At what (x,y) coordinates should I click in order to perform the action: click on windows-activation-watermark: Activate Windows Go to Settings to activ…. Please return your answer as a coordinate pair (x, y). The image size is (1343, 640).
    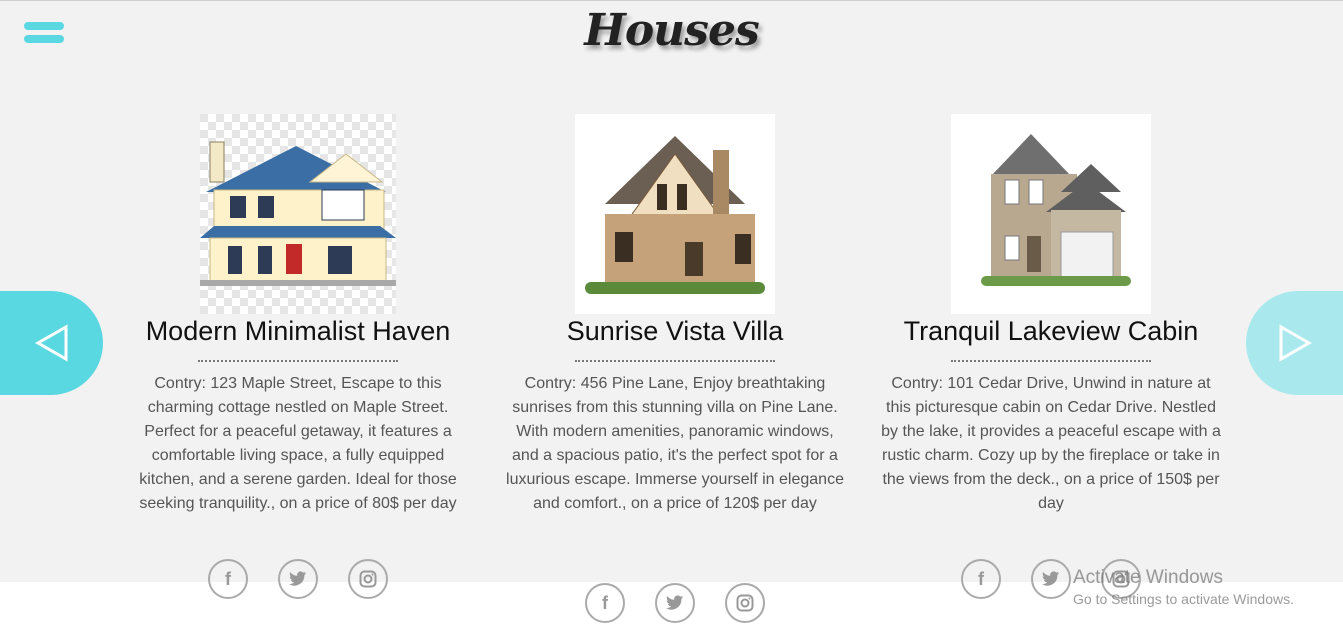
    Looking at the image, I should click on (1183, 587).